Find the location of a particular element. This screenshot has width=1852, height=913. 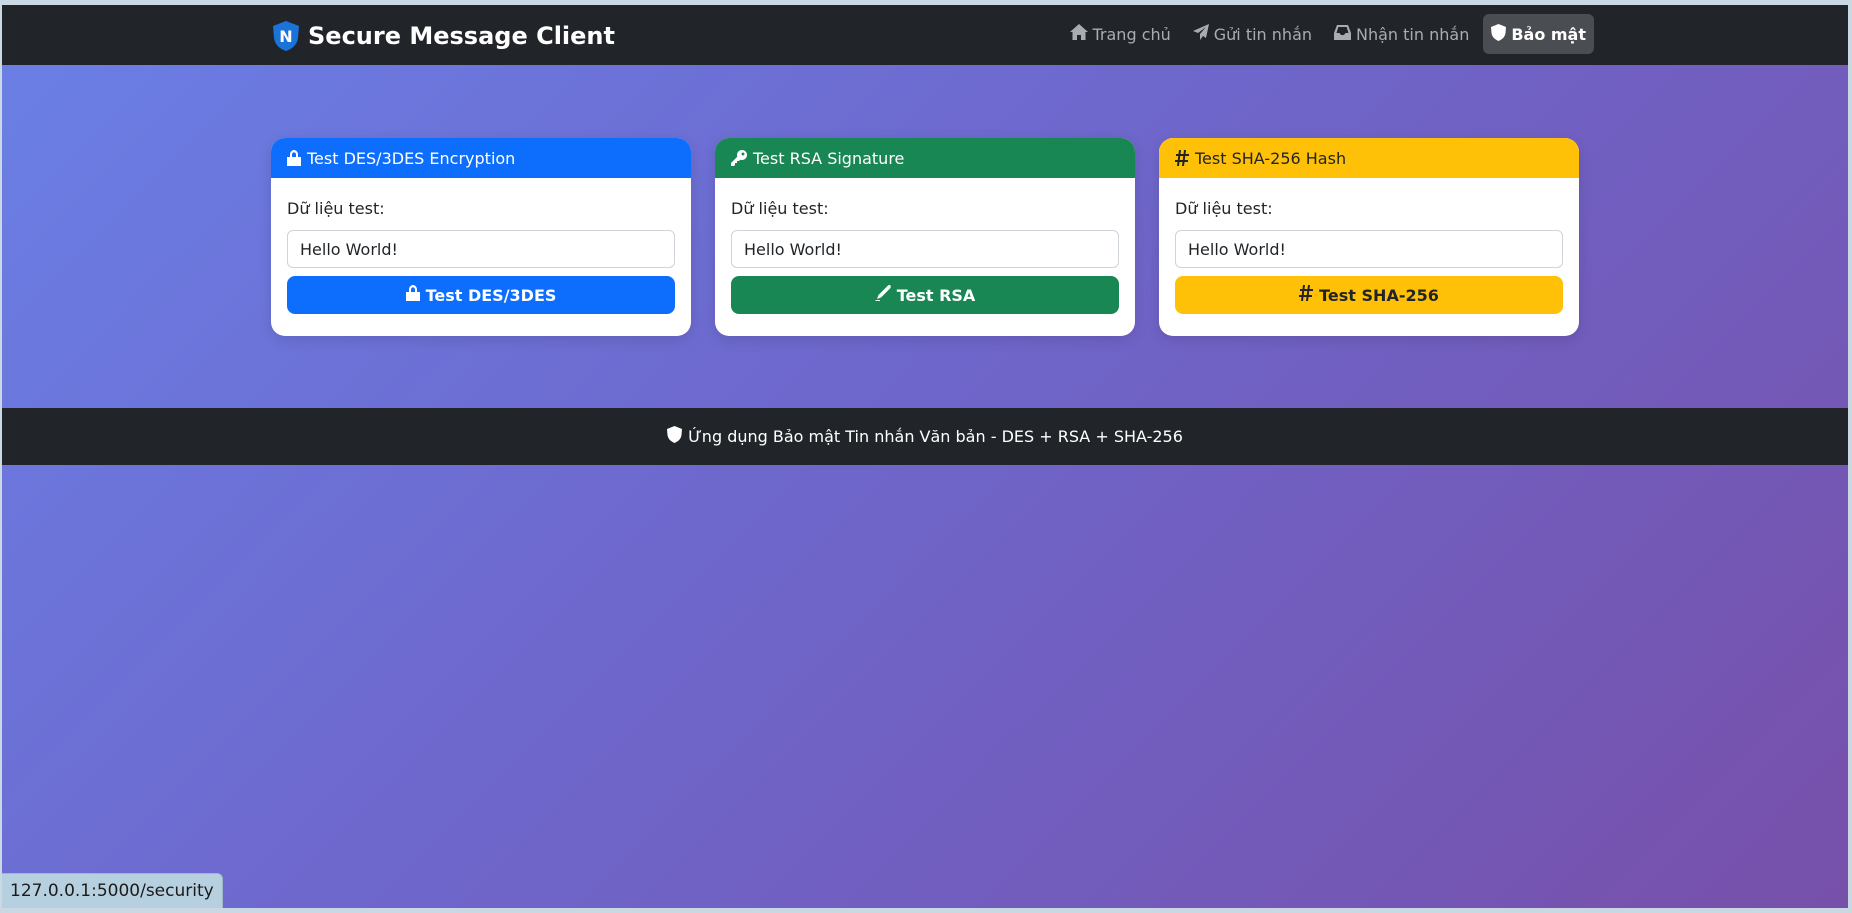

card-des-header: Test DES/3DES Encryption is located at coordinates (481, 158).